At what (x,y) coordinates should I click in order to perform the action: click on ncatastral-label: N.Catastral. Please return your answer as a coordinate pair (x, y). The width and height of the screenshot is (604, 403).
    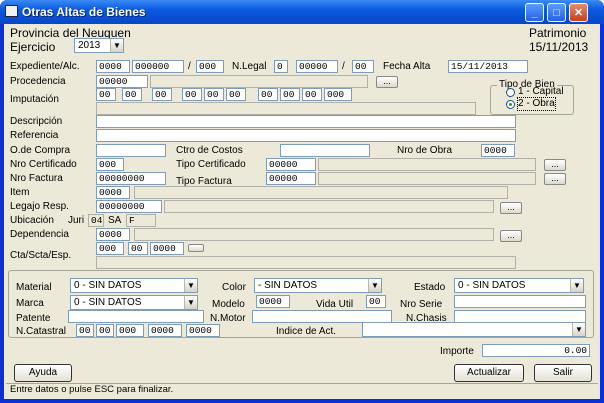
    Looking at the image, I should click on (41, 331).